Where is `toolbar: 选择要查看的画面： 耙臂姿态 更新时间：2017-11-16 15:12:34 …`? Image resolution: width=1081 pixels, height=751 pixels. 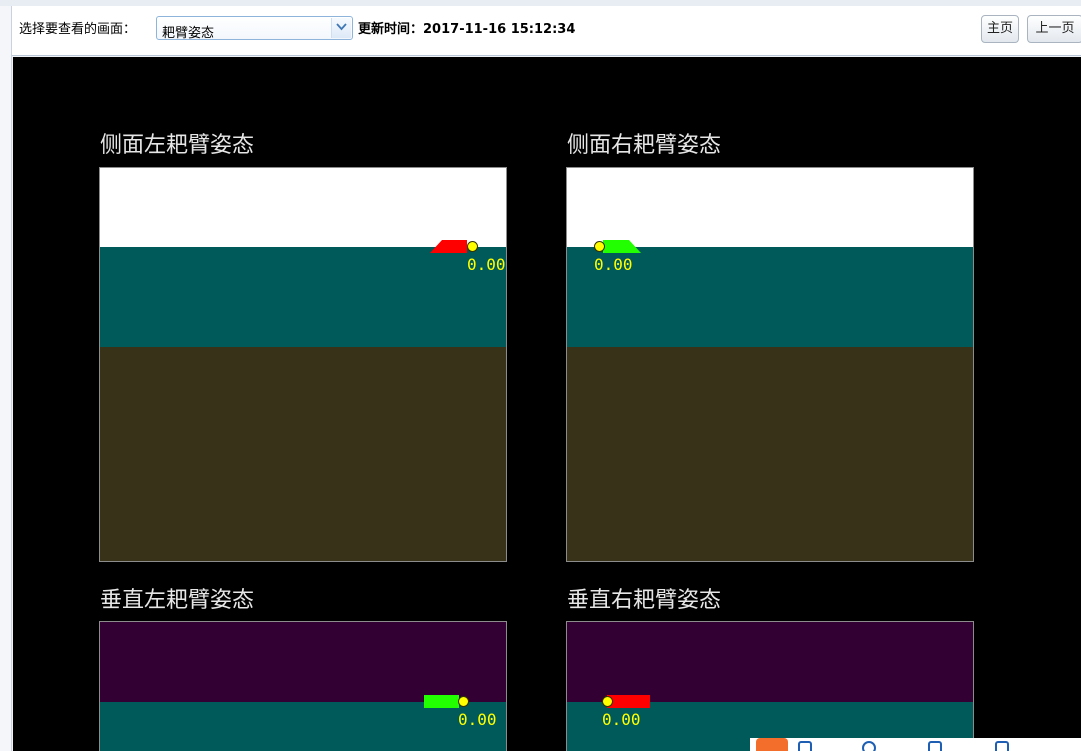 toolbar: 选择要查看的画面： 耙臂姿态 更新时间：2017-11-16 15:12:34 … is located at coordinates (546, 31).